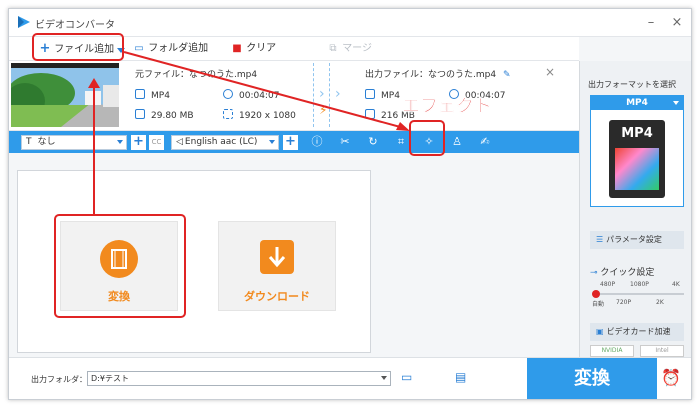 Image resolution: width=700 pixels, height=407 pixels. I want to click on arrow-diagonal, so click(266, 91).